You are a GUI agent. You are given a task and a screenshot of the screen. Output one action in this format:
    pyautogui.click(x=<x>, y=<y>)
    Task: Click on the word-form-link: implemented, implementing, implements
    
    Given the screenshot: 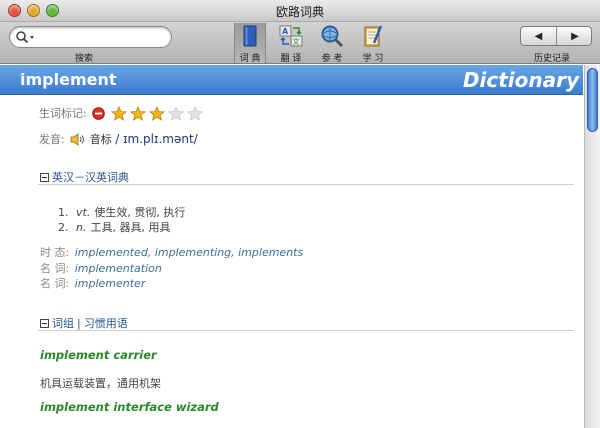 What is the action you would take?
    pyautogui.click(x=189, y=252)
    